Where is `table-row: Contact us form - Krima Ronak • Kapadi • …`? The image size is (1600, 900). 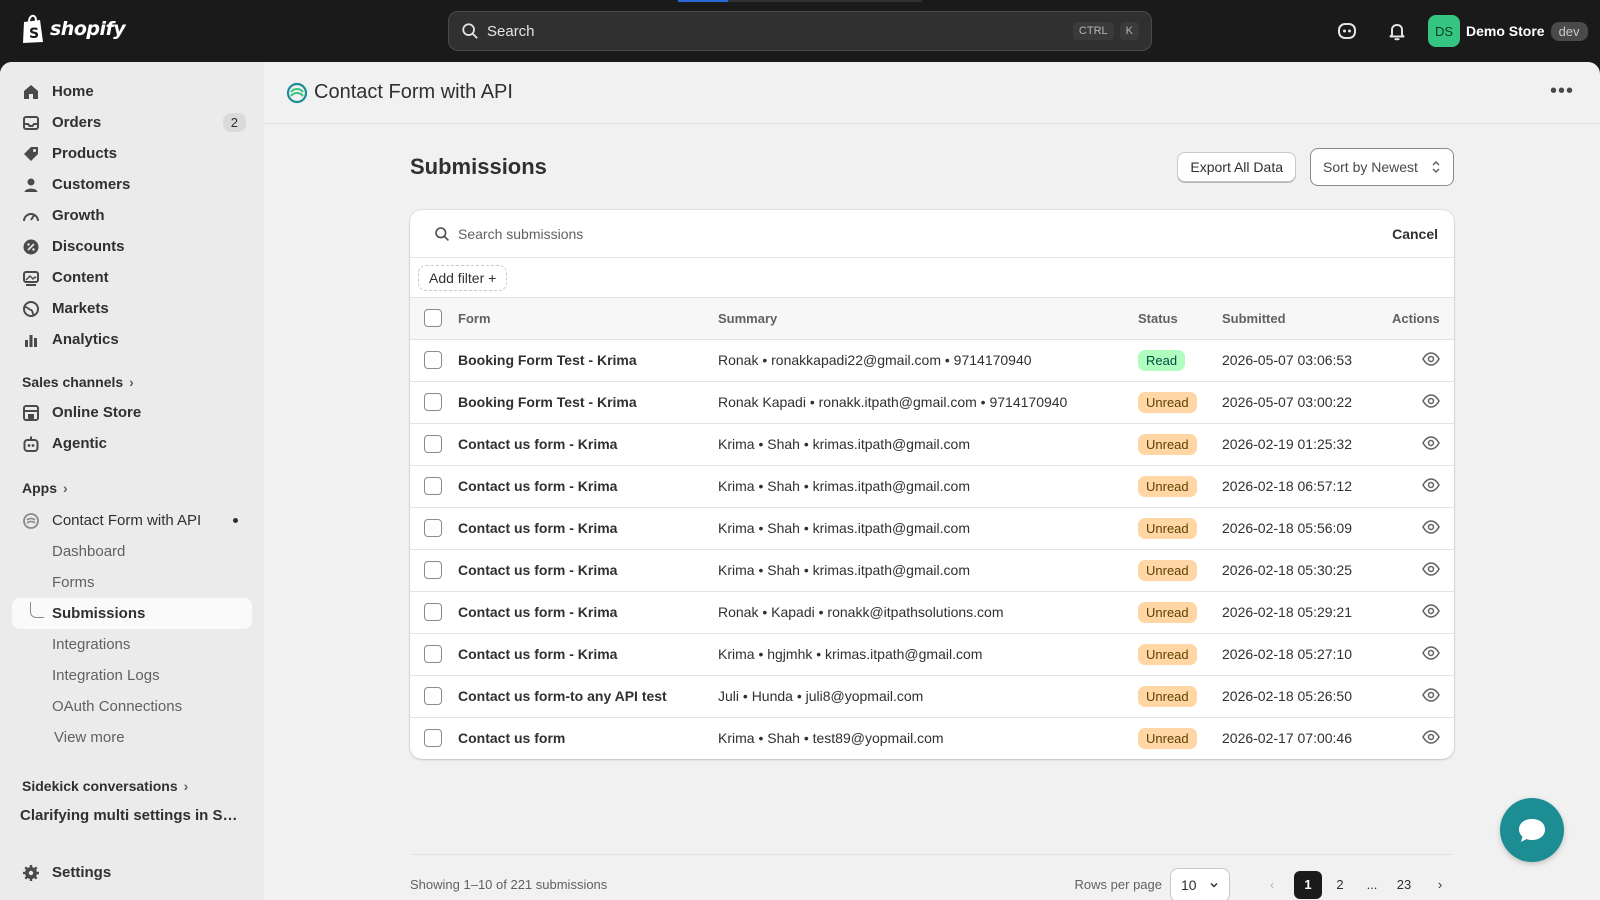 table-row: Contact us form - Krima Ronak • Kapadi • … is located at coordinates (932, 612).